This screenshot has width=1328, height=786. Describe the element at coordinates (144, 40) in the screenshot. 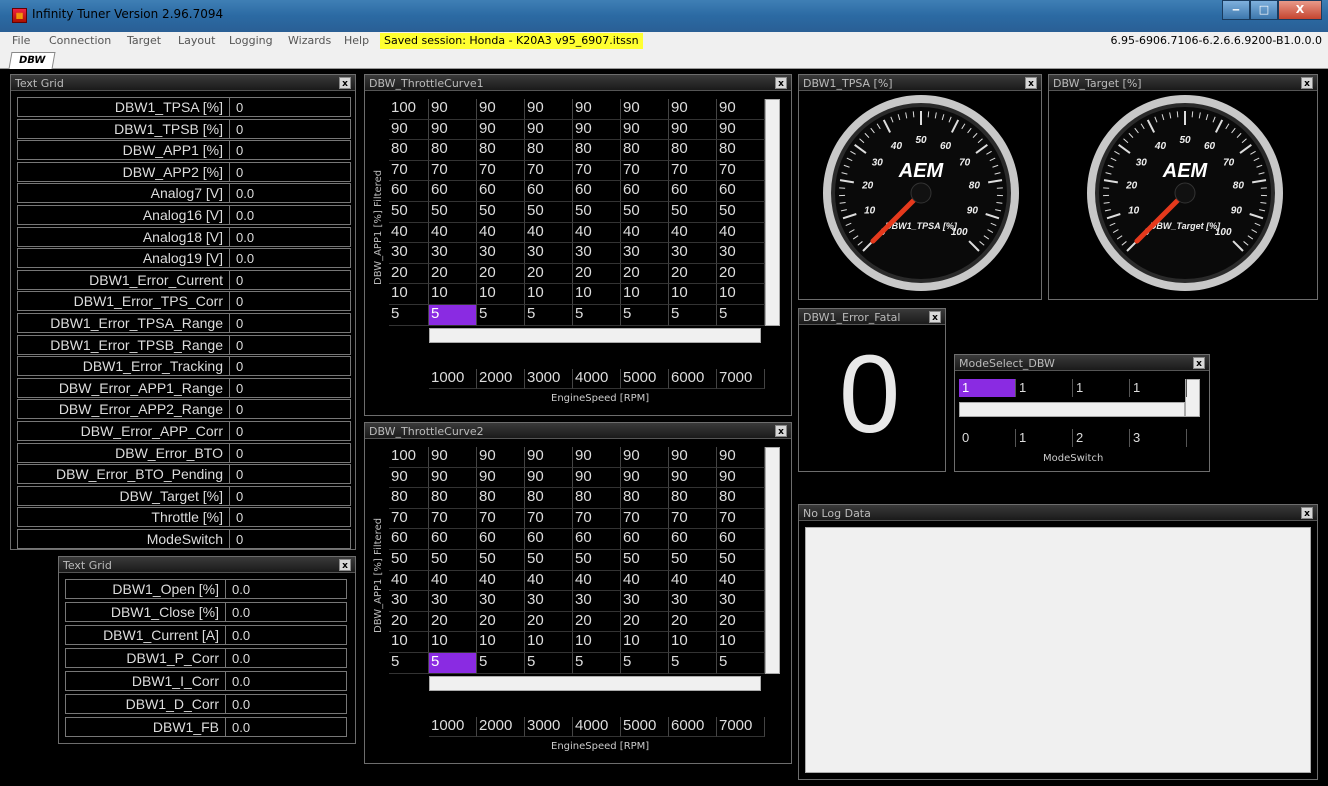

I see `menu-target: Target` at that location.